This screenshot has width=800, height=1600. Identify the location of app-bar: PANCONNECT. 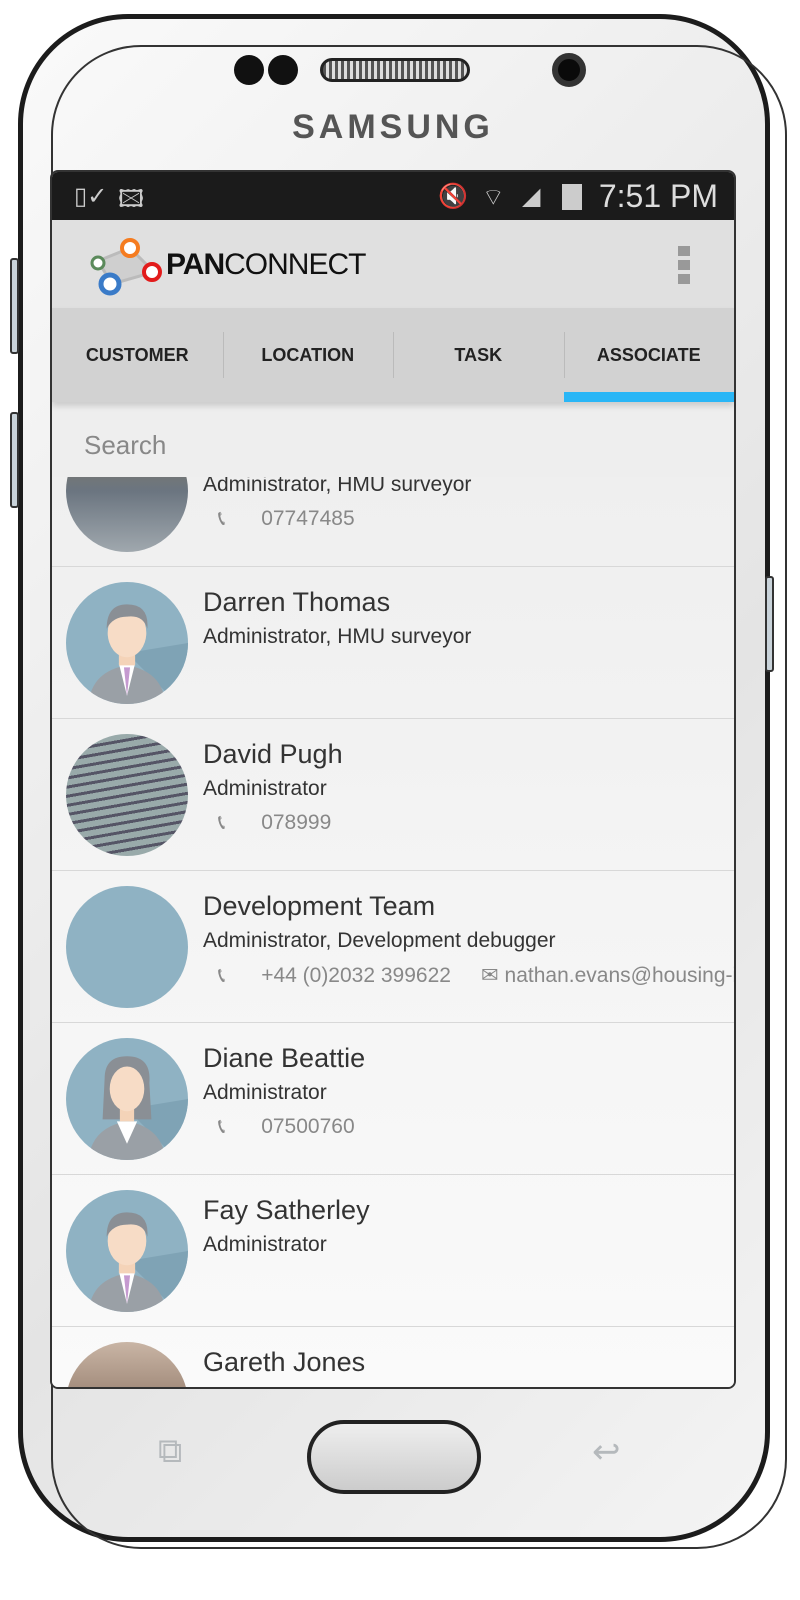
(393, 264).